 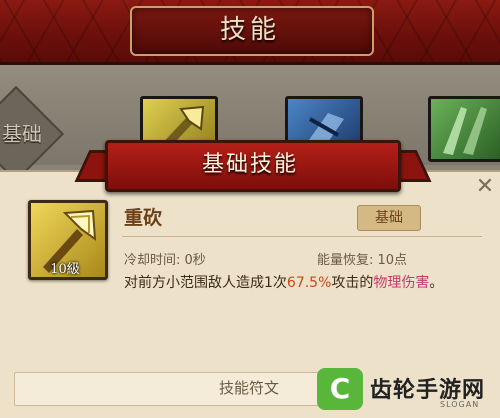 What do you see at coordinates (389, 218) in the screenshot?
I see `skill-type-badge: 基础` at bounding box center [389, 218].